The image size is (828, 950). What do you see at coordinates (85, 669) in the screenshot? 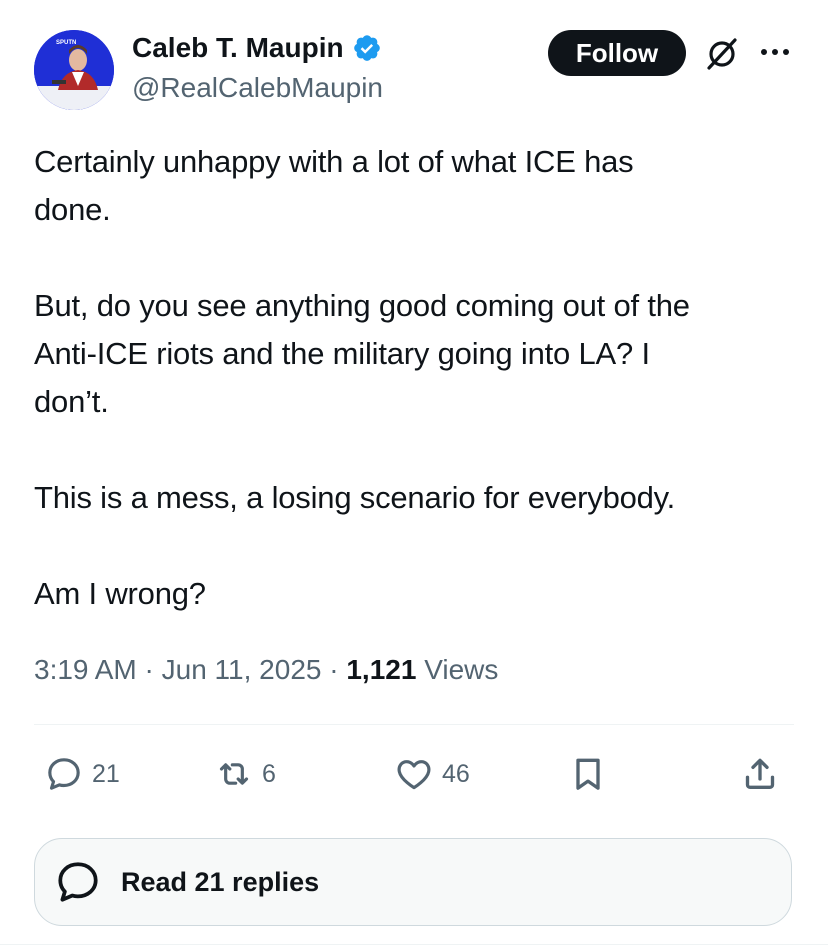
I see `tweet-time: 3:19 AM` at bounding box center [85, 669].